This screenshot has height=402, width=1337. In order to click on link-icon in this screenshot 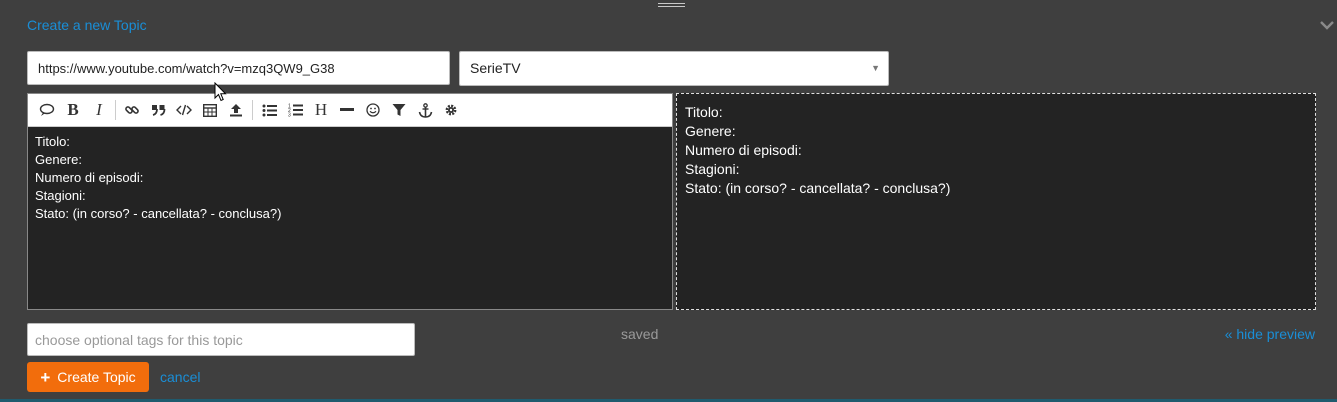, I will do `click(132, 110)`.